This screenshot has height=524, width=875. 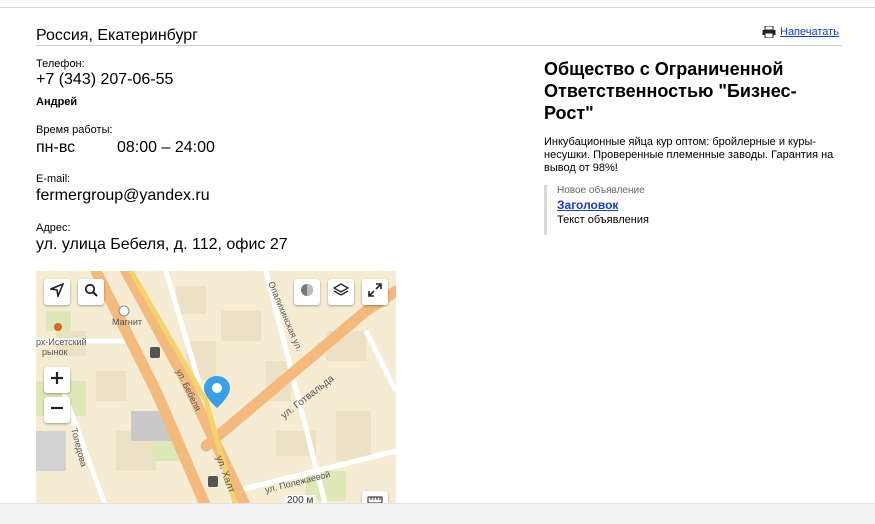 I want to click on zoom-out-button, so click(x=57, y=410).